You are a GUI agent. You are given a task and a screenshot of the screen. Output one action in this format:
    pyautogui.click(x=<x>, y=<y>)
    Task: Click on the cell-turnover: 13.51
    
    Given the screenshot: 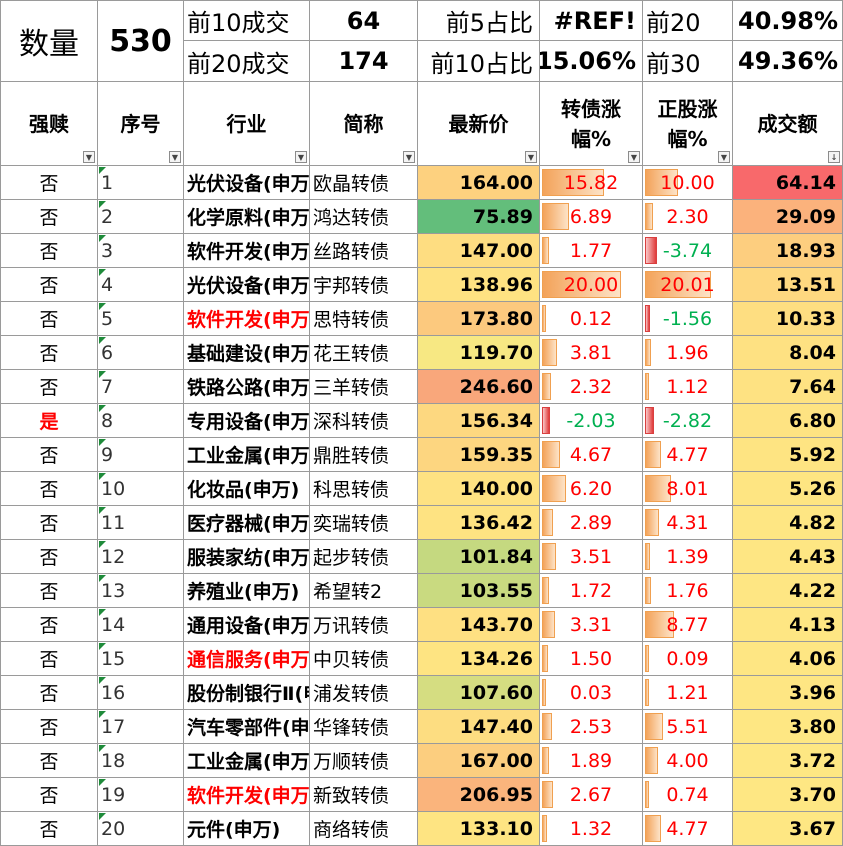 What is the action you would take?
    pyautogui.click(x=788, y=285)
    